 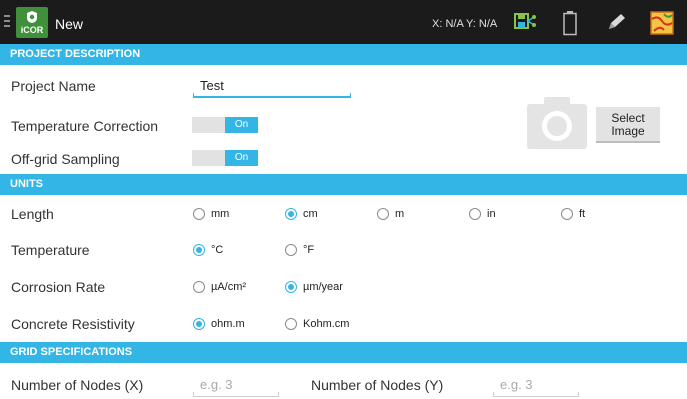 What do you see at coordinates (32, 30) in the screenshot?
I see `logo-text: iCOR` at bounding box center [32, 30].